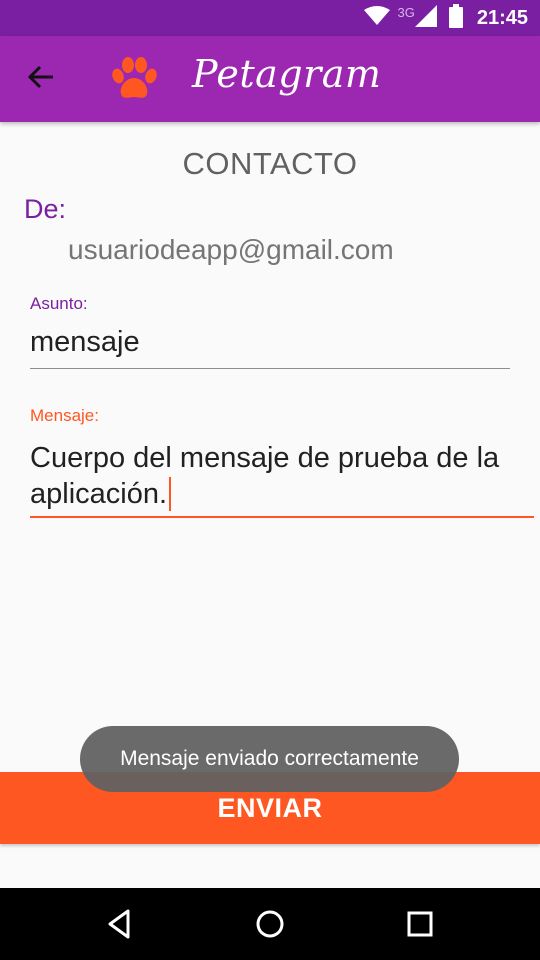 The height and width of the screenshot is (960, 540). I want to click on app-title: Petagram, so click(287, 74).